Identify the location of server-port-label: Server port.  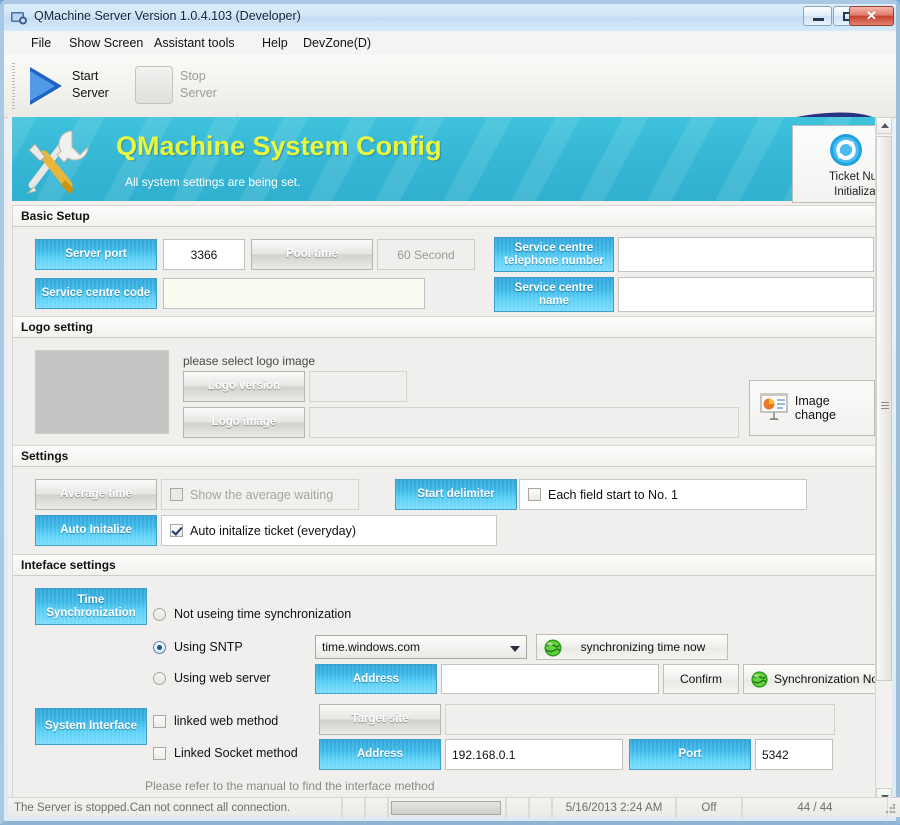
(96, 254).